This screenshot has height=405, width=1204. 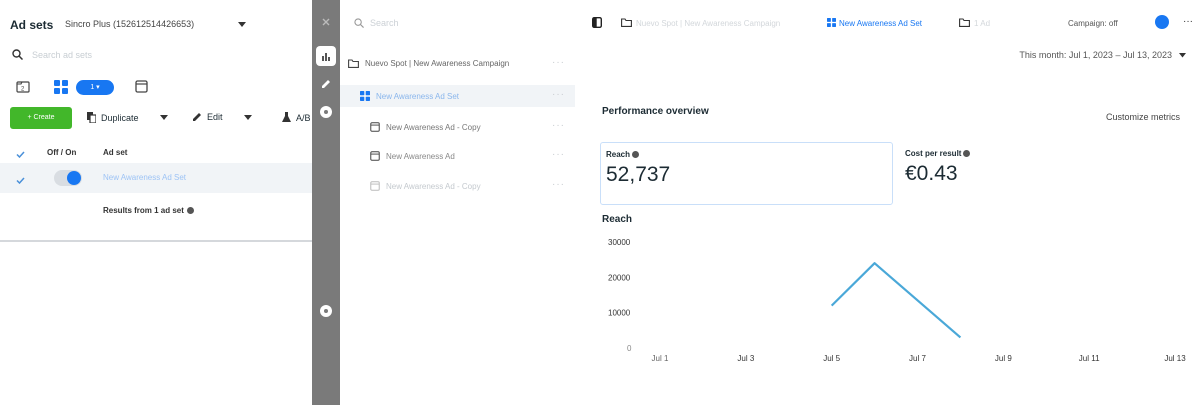 I want to click on charts-tab, so click(x=326, y=56).